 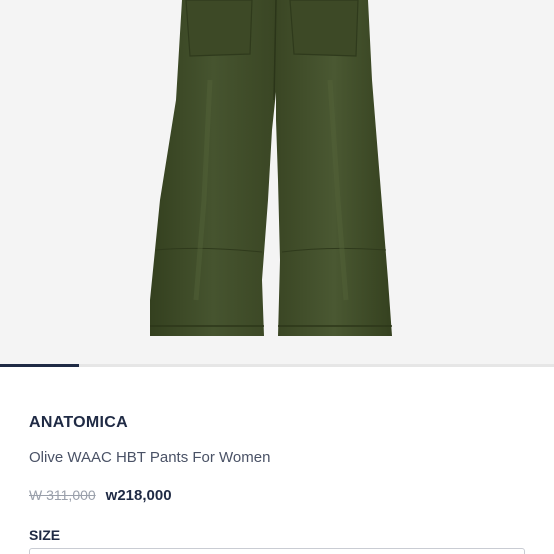 What do you see at coordinates (277, 365) in the screenshot?
I see `carousel-progress` at bounding box center [277, 365].